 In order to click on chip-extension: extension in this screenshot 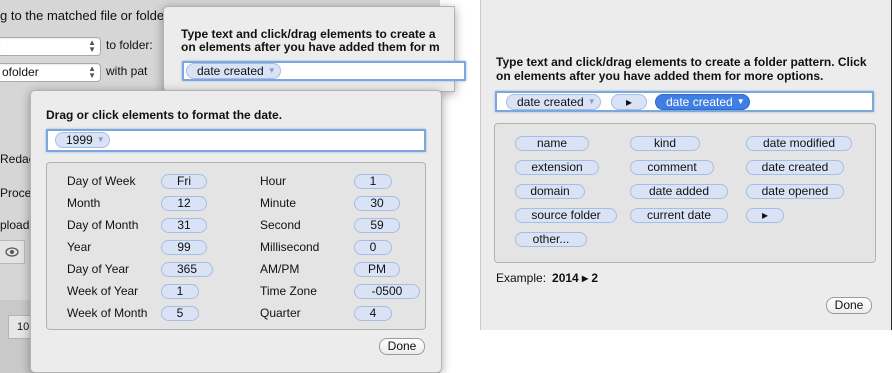, I will do `click(557, 167)`.